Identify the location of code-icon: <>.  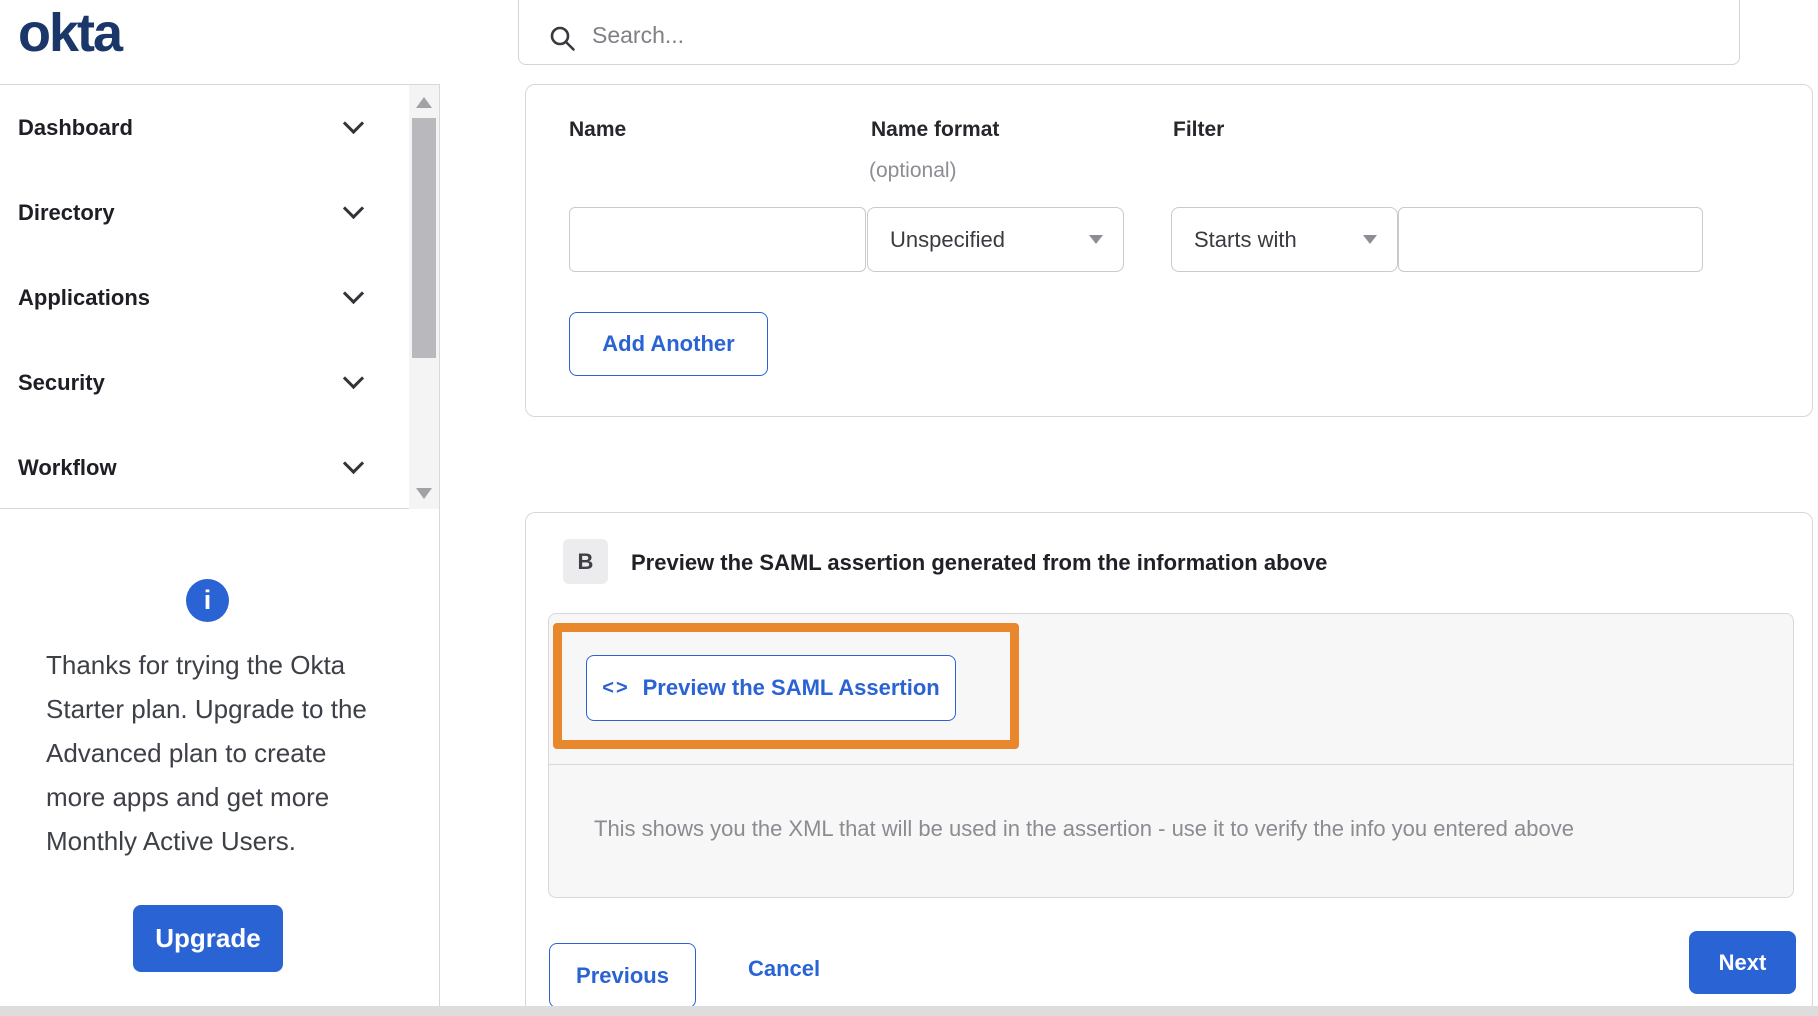
(616, 687).